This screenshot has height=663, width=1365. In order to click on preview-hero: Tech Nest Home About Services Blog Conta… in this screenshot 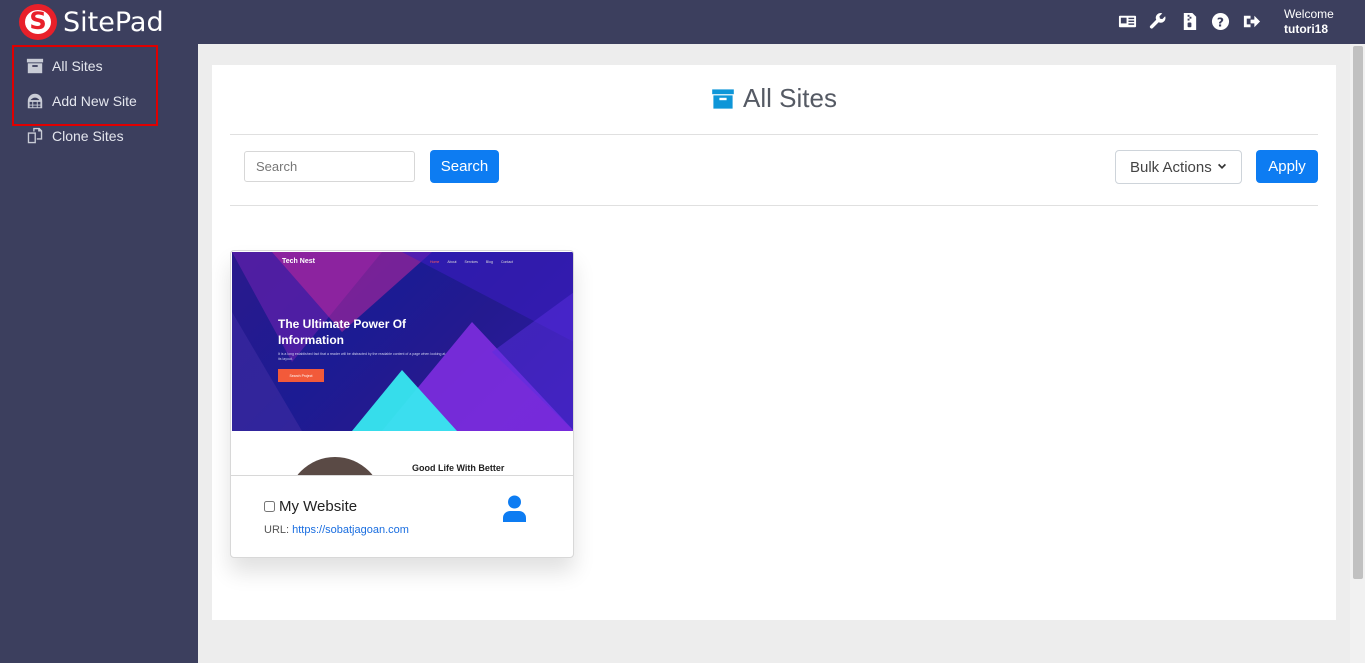, I will do `click(402, 341)`.